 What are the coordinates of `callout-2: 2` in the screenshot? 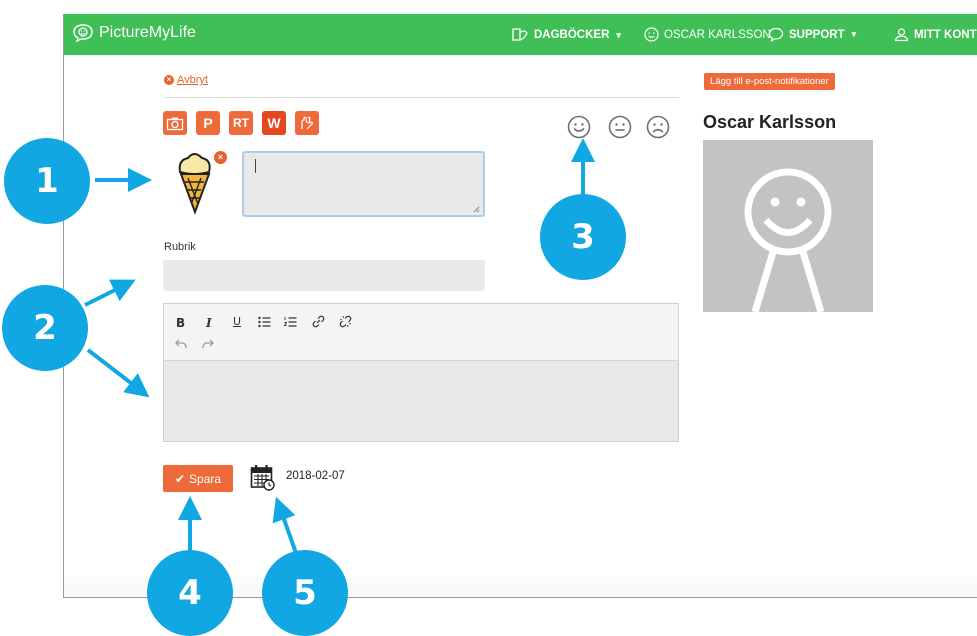 It's located at (45, 328).